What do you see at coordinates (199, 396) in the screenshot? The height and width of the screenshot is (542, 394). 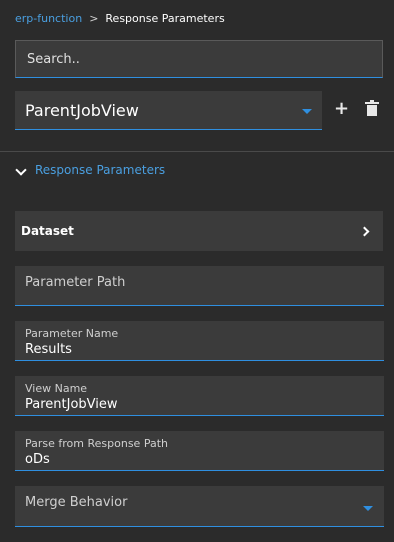 I see `view-name-field: View Name ParentJobView` at bounding box center [199, 396].